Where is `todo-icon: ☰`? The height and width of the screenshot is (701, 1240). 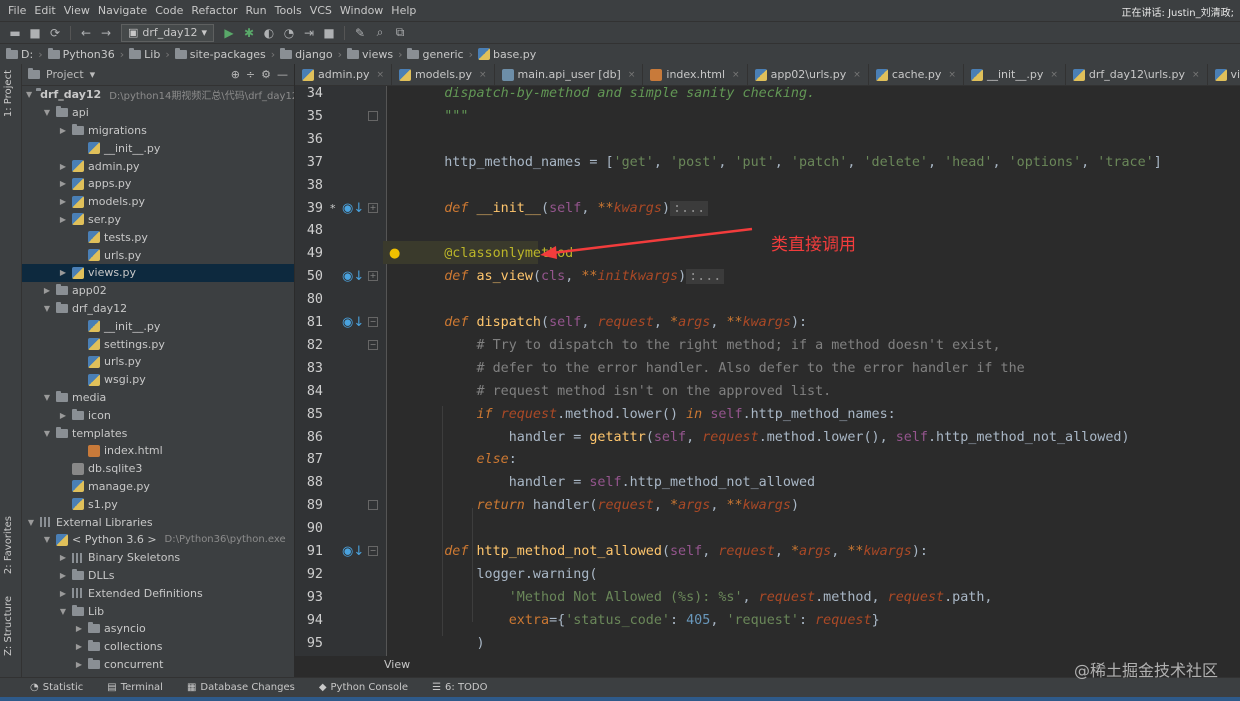
todo-icon: ☰ is located at coordinates (437, 687).